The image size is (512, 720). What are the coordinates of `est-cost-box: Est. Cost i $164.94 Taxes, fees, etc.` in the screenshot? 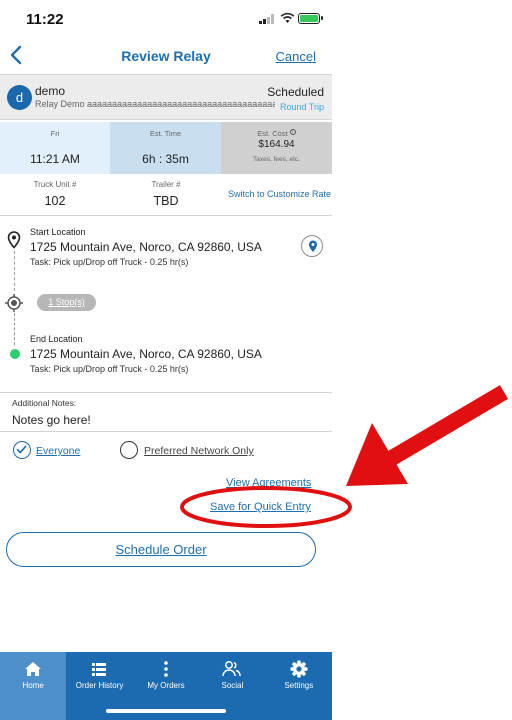 It's located at (276, 148).